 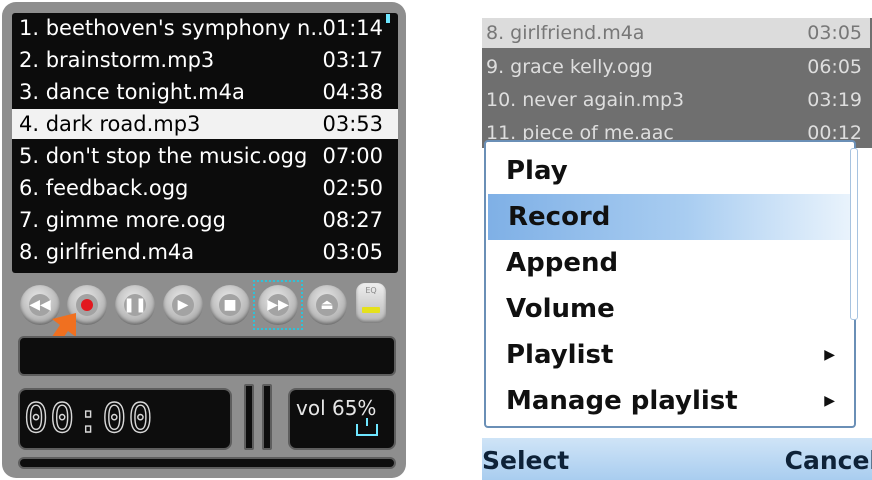 I want to click on track-name: 6. feedback.ogg, so click(x=104, y=188).